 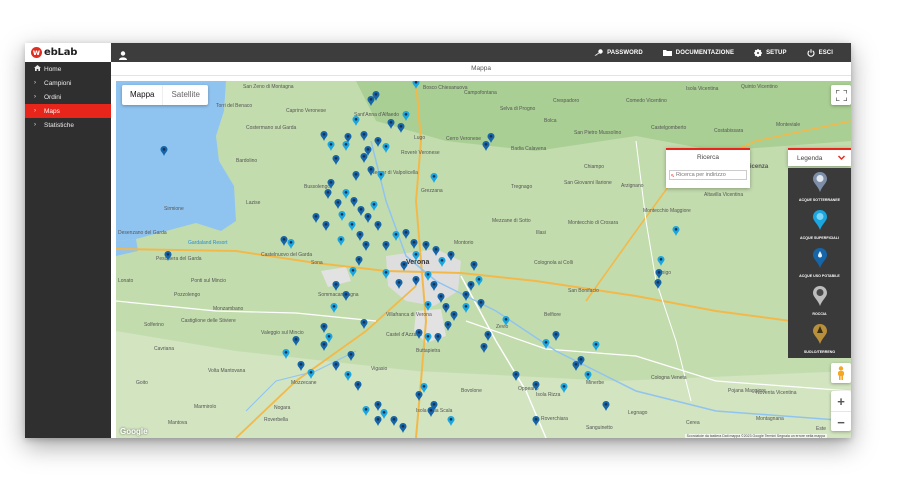 I want to click on address-search-input, so click(x=710, y=175).